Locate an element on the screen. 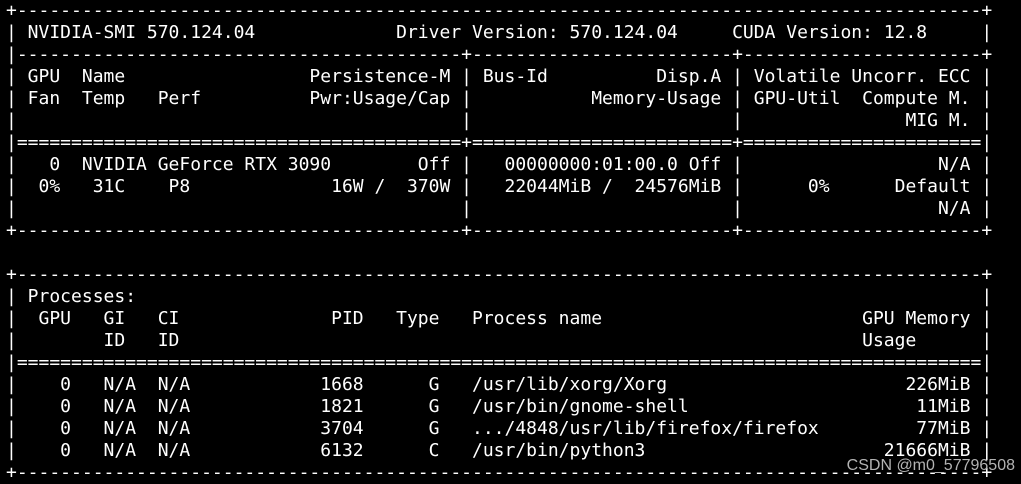  gpu-row-mig: | | | N/A | is located at coordinates (499, 208).